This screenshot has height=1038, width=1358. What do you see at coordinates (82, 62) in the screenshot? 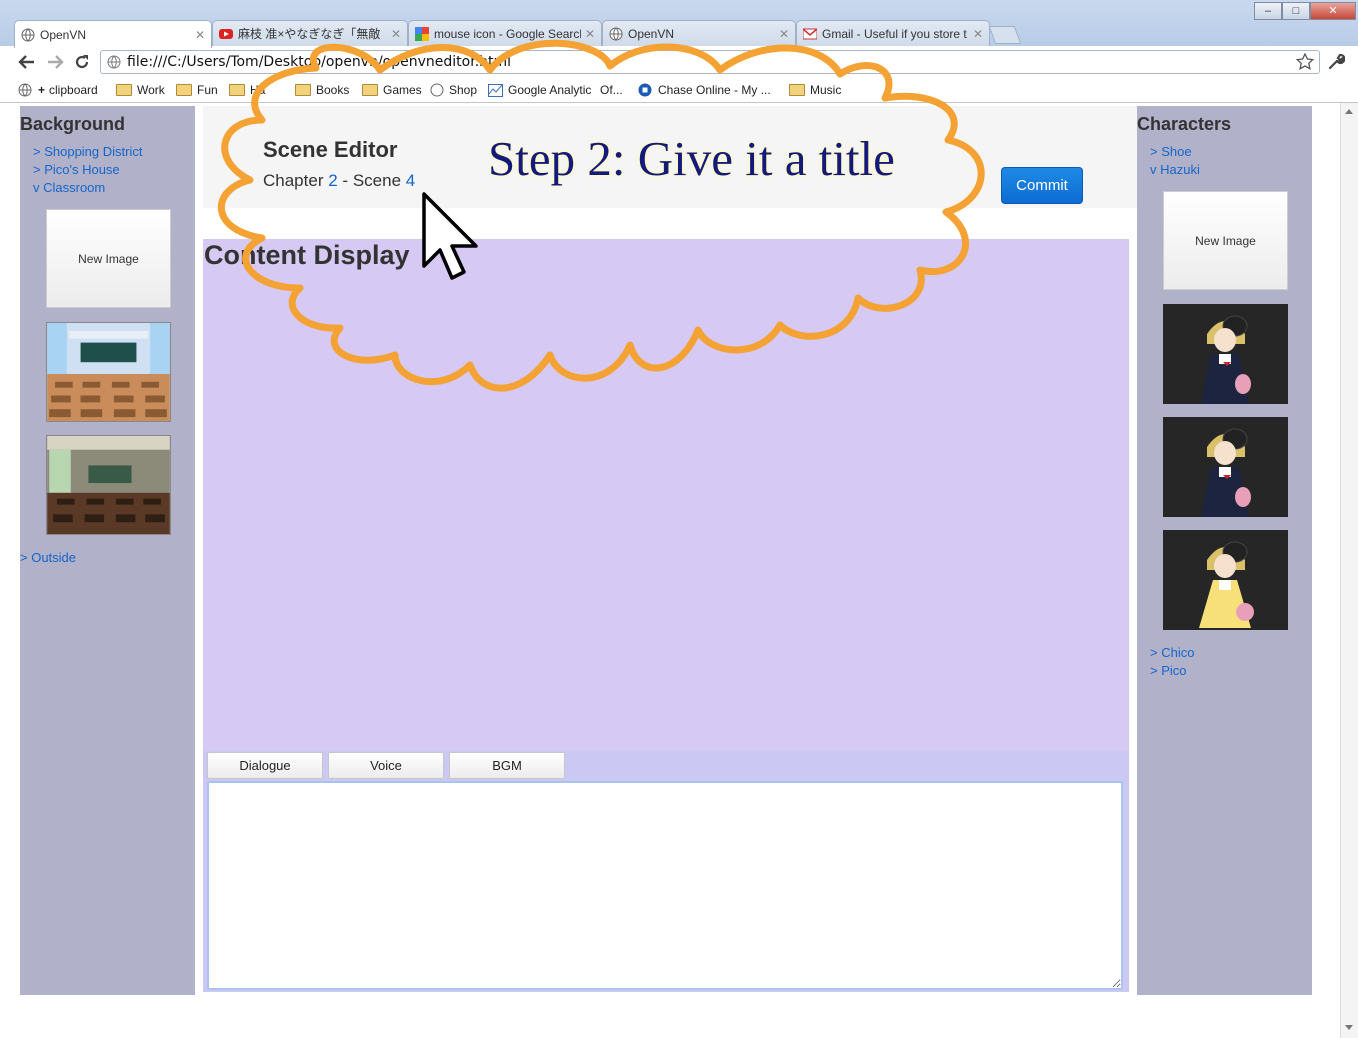
I see `reload-icon` at bounding box center [82, 62].